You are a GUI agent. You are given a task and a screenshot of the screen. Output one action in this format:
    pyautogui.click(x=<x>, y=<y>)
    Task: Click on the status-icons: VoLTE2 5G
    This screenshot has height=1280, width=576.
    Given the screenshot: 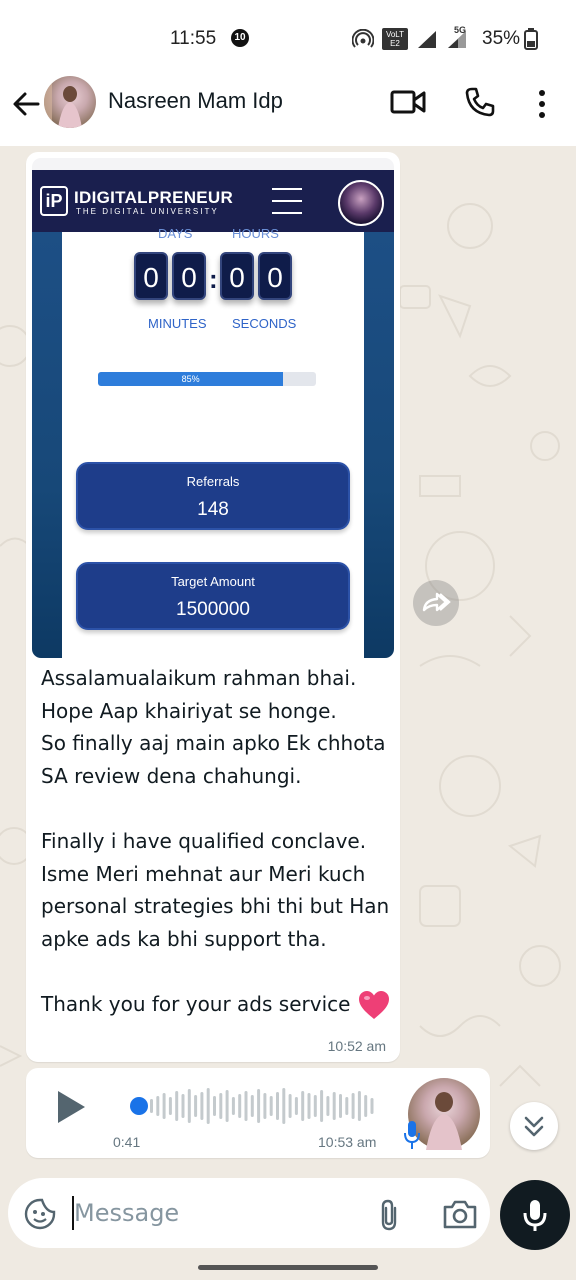 What is the action you would take?
    pyautogui.click(x=412, y=38)
    